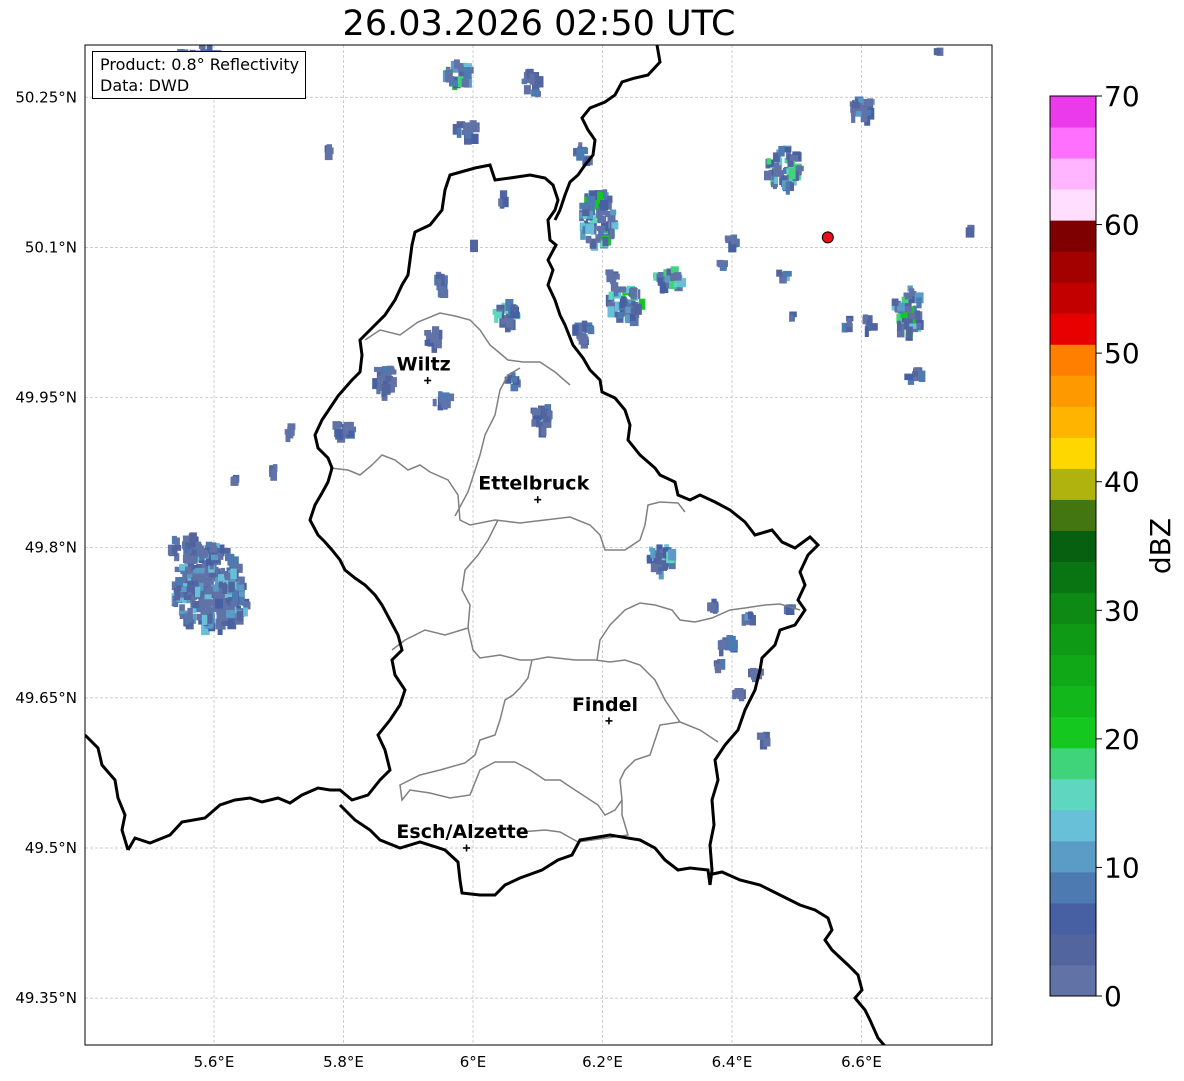 The height and width of the screenshot is (1081, 1184). I want to click on colorbar-tick-label: 20, so click(1122, 739).